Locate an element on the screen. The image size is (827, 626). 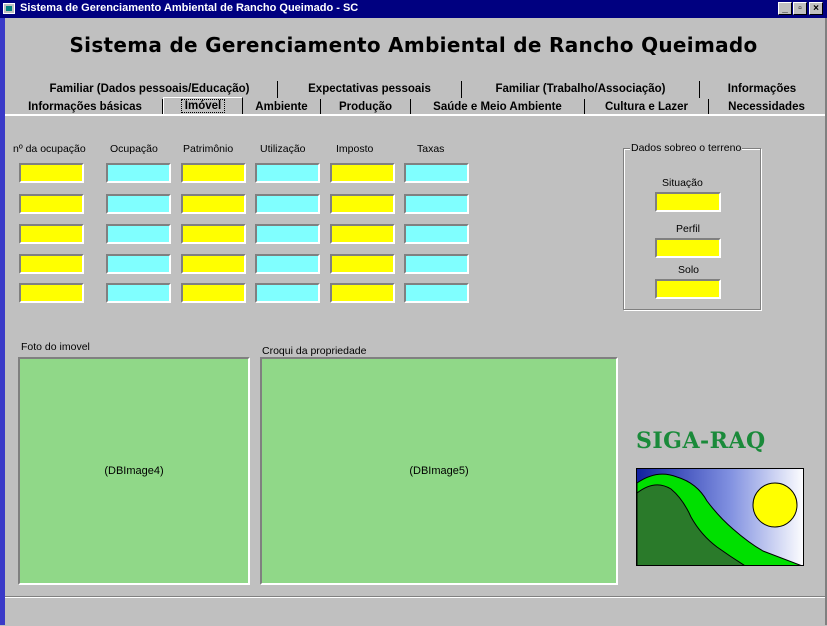
col-header-taxas: Taxas is located at coordinates (431, 149).